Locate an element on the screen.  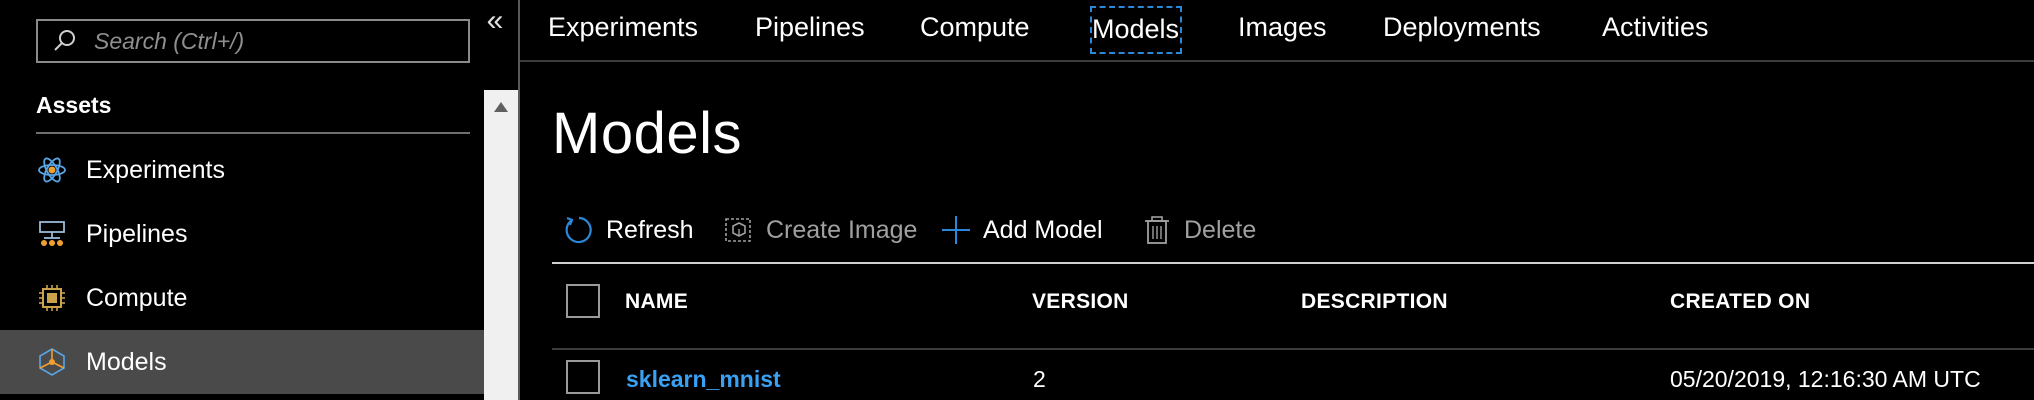
column-header-name: NAME is located at coordinates (656, 302).